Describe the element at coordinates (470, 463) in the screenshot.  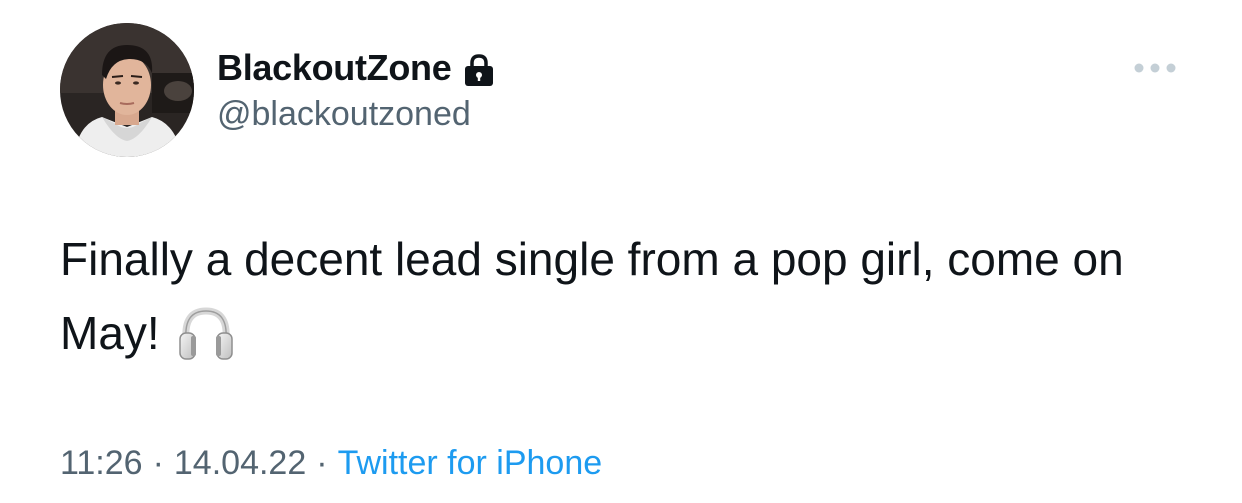
I see `tweet-source-link: Twitter for iPhone` at that location.